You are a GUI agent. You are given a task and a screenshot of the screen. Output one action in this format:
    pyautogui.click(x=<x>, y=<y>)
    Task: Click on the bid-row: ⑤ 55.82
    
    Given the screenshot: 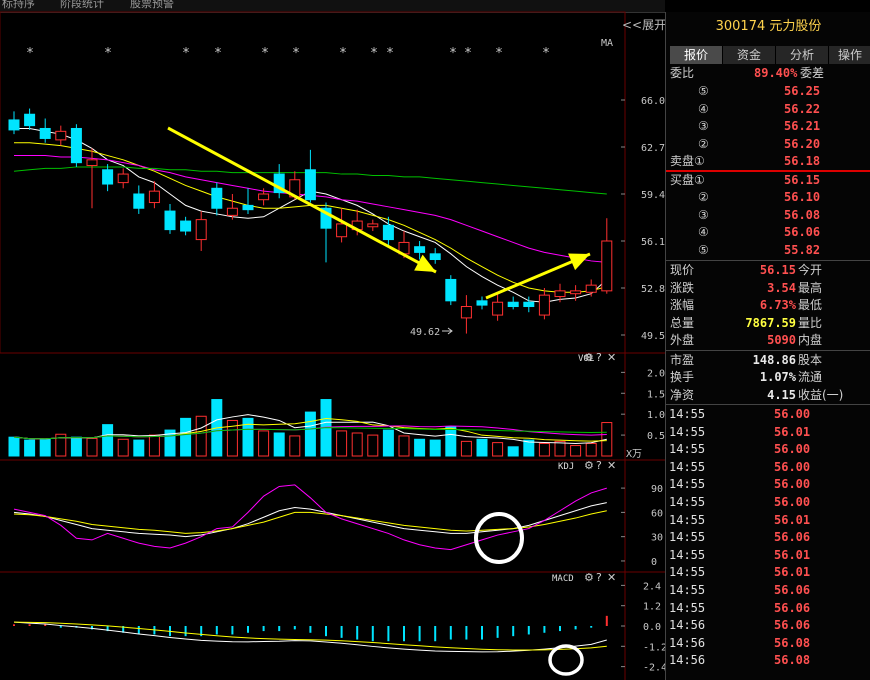 What is the action you would take?
    pyautogui.click(x=768, y=250)
    